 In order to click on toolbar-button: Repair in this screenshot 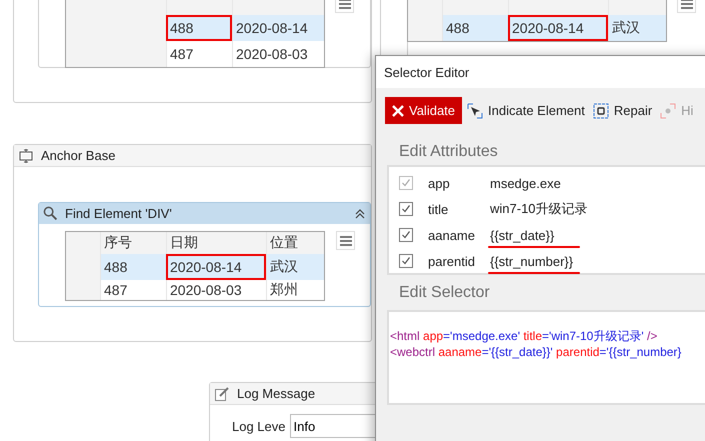, I will do `click(623, 110)`.